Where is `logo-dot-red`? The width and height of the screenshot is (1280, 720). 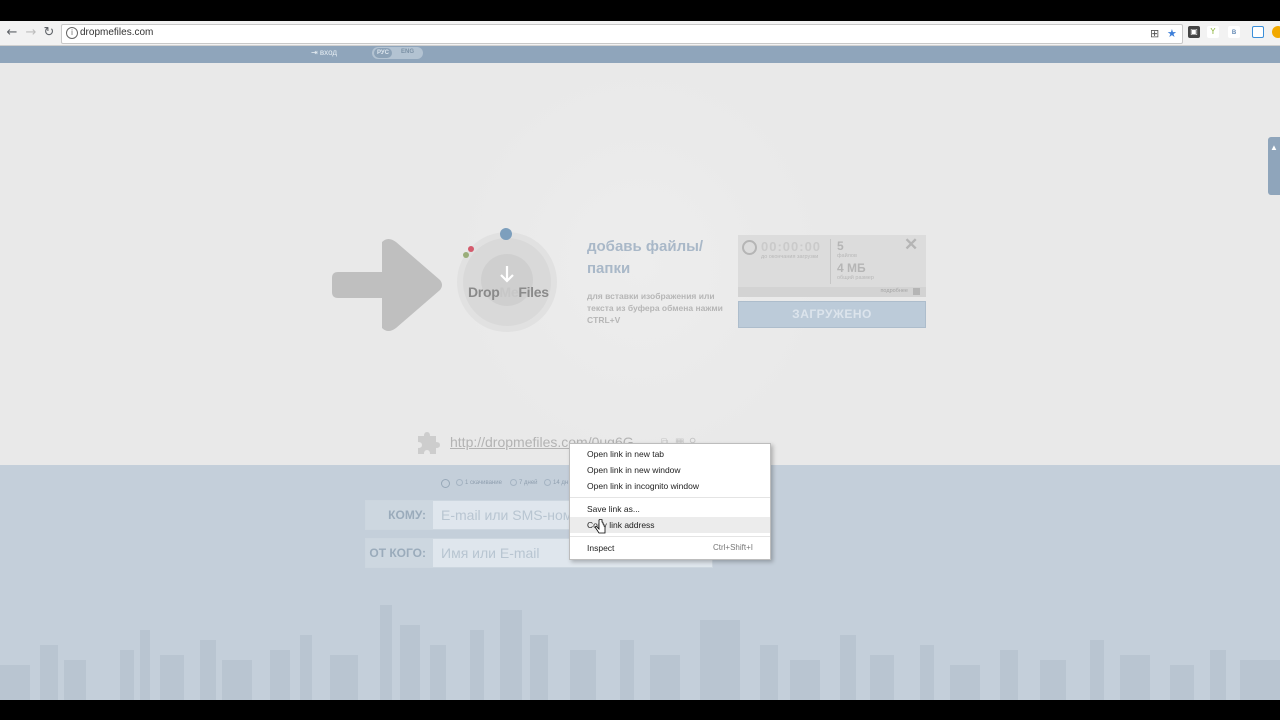 logo-dot-red is located at coordinates (471, 249).